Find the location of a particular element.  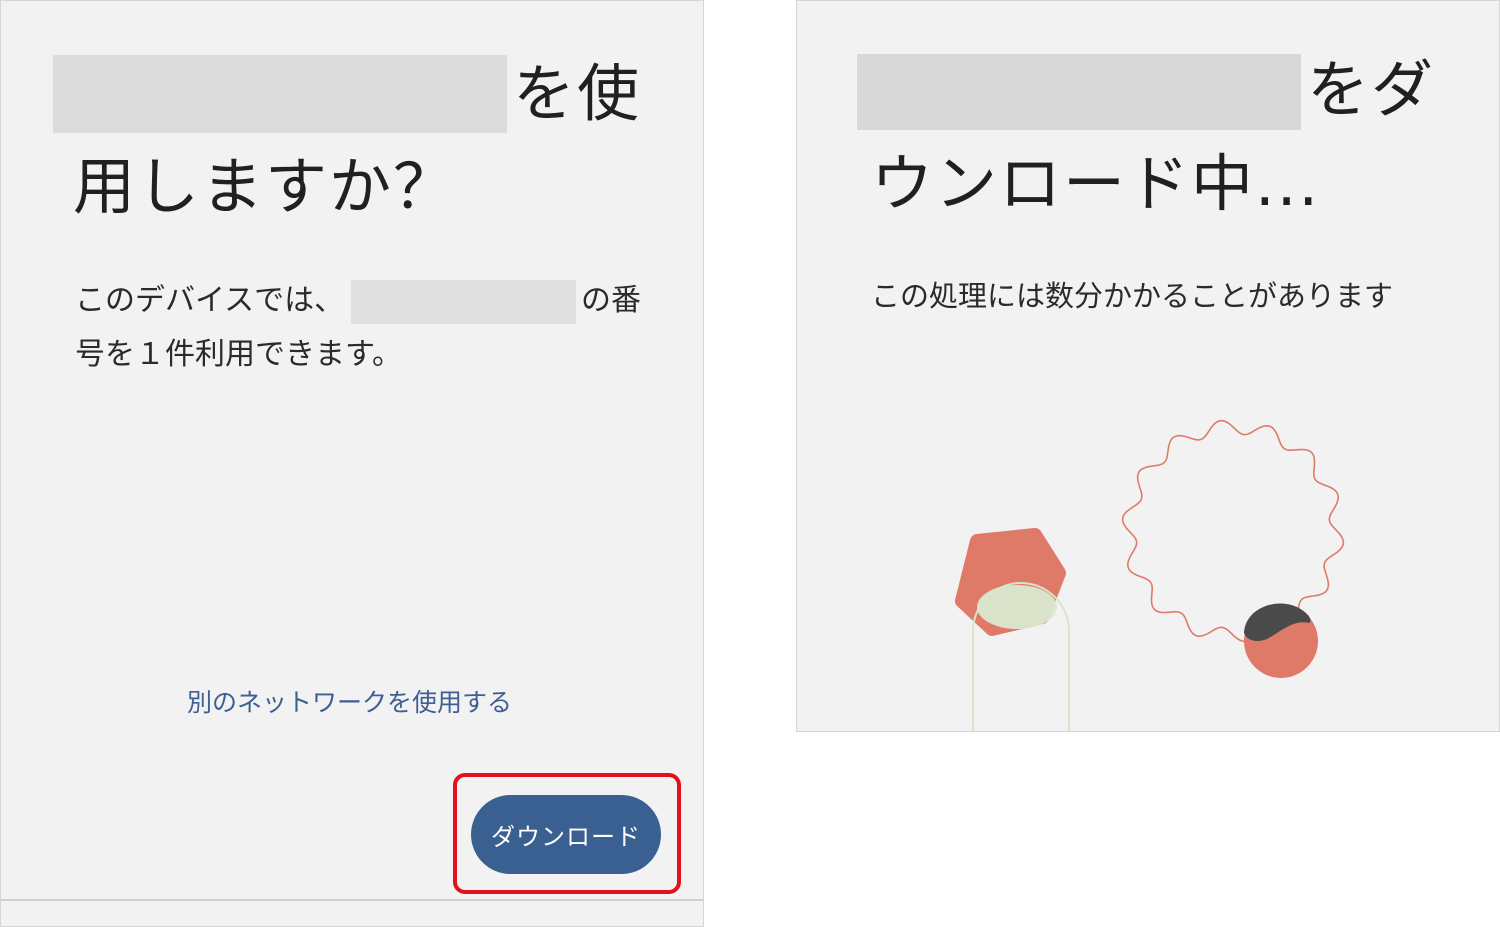

download-progress-illustration is located at coordinates (1150, 575).